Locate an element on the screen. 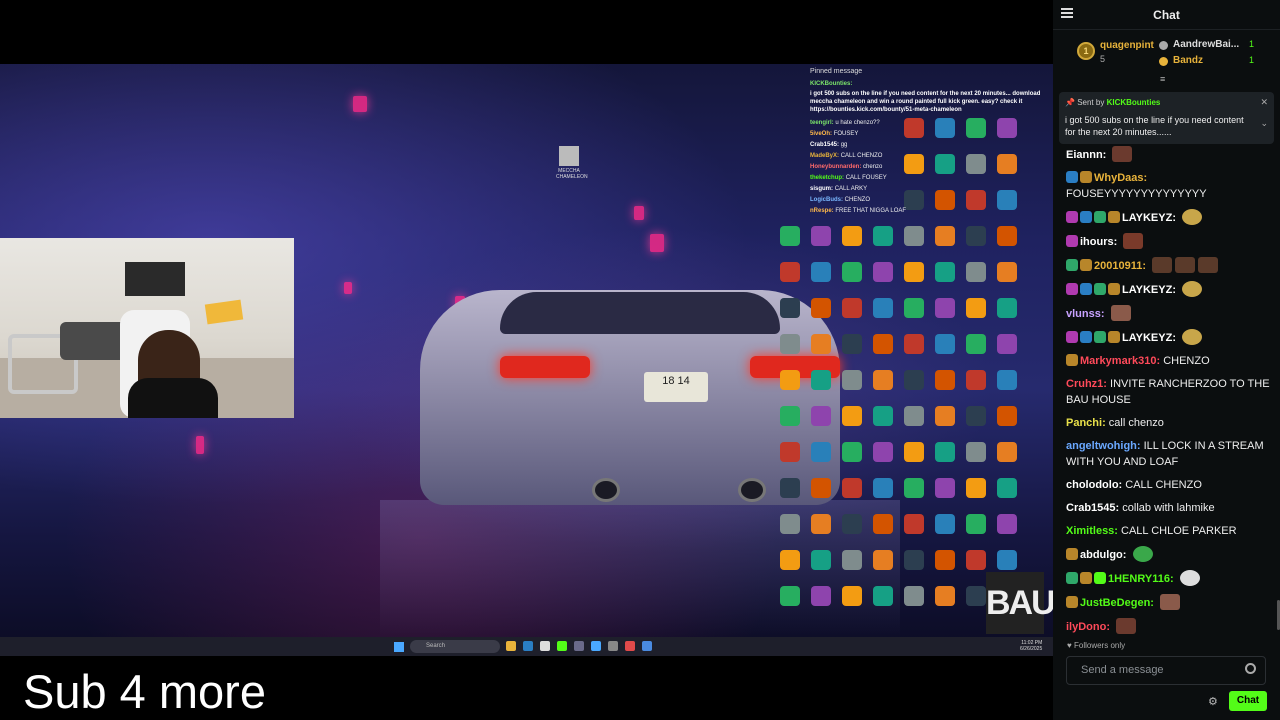  chat-username: LAYKEYZ: is located at coordinates (1149, 338).